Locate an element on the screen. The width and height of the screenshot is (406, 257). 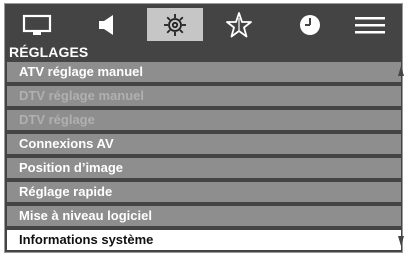
tab-timer is located at coordinates (310, 24).